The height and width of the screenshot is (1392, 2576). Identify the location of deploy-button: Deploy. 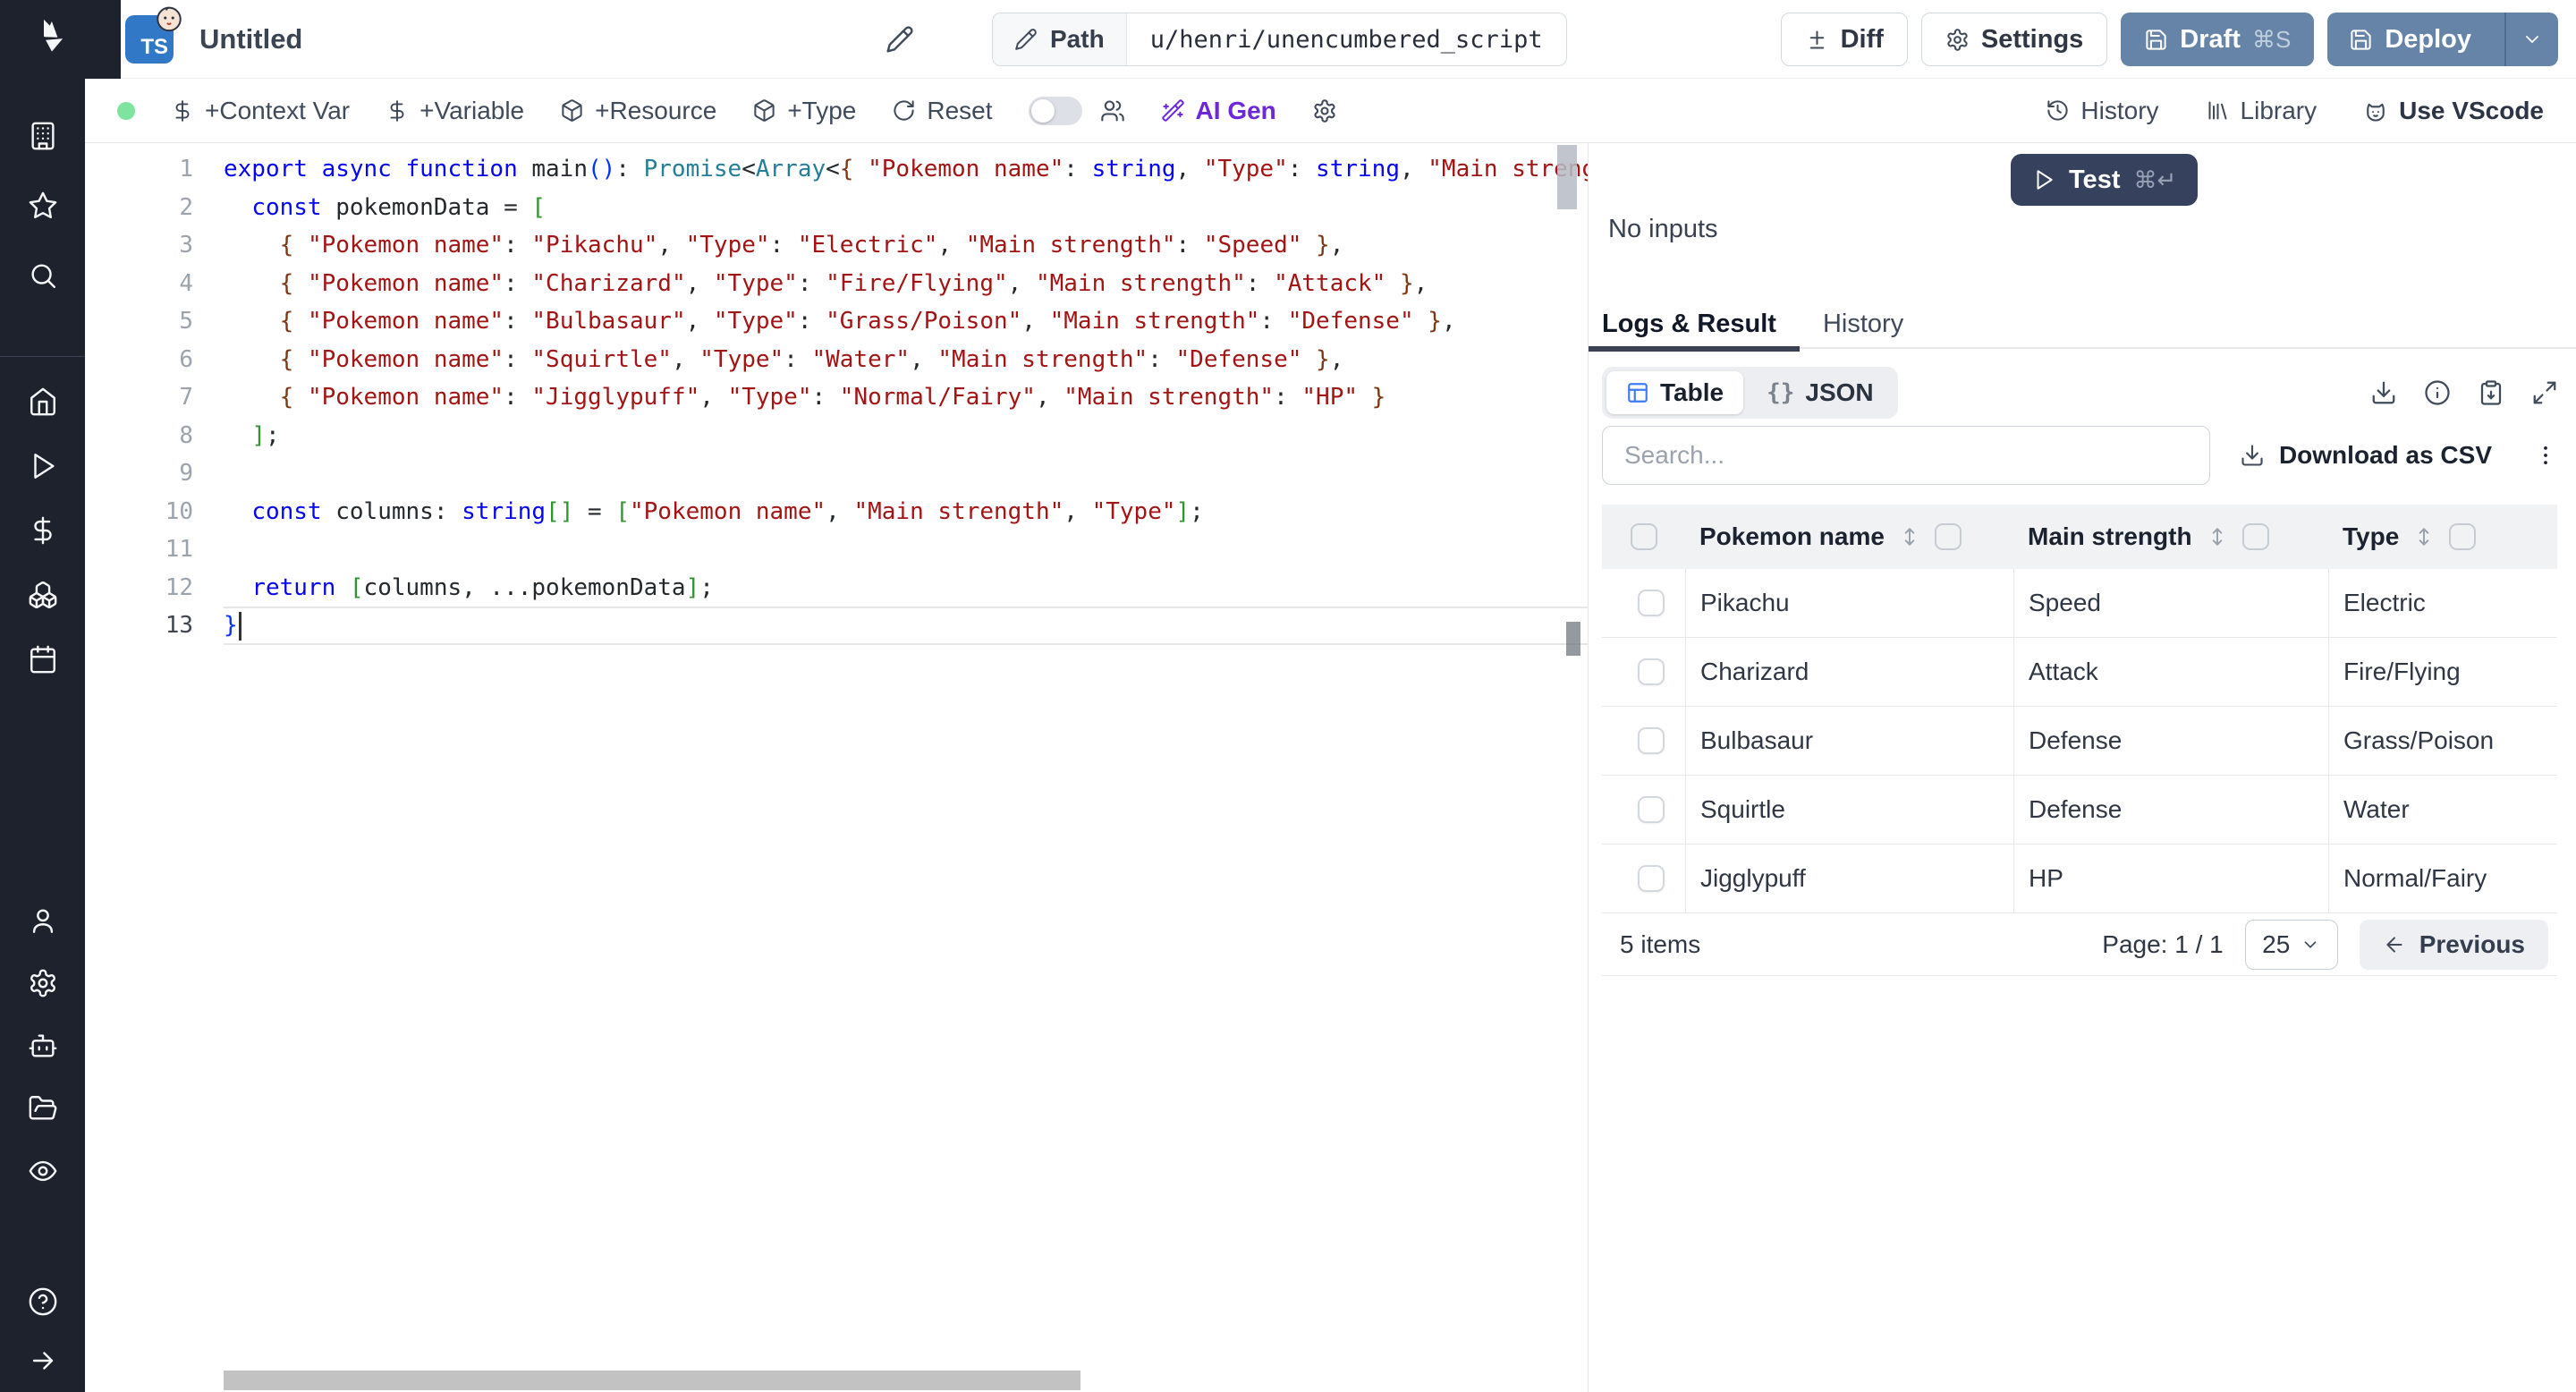
(2410, 39).